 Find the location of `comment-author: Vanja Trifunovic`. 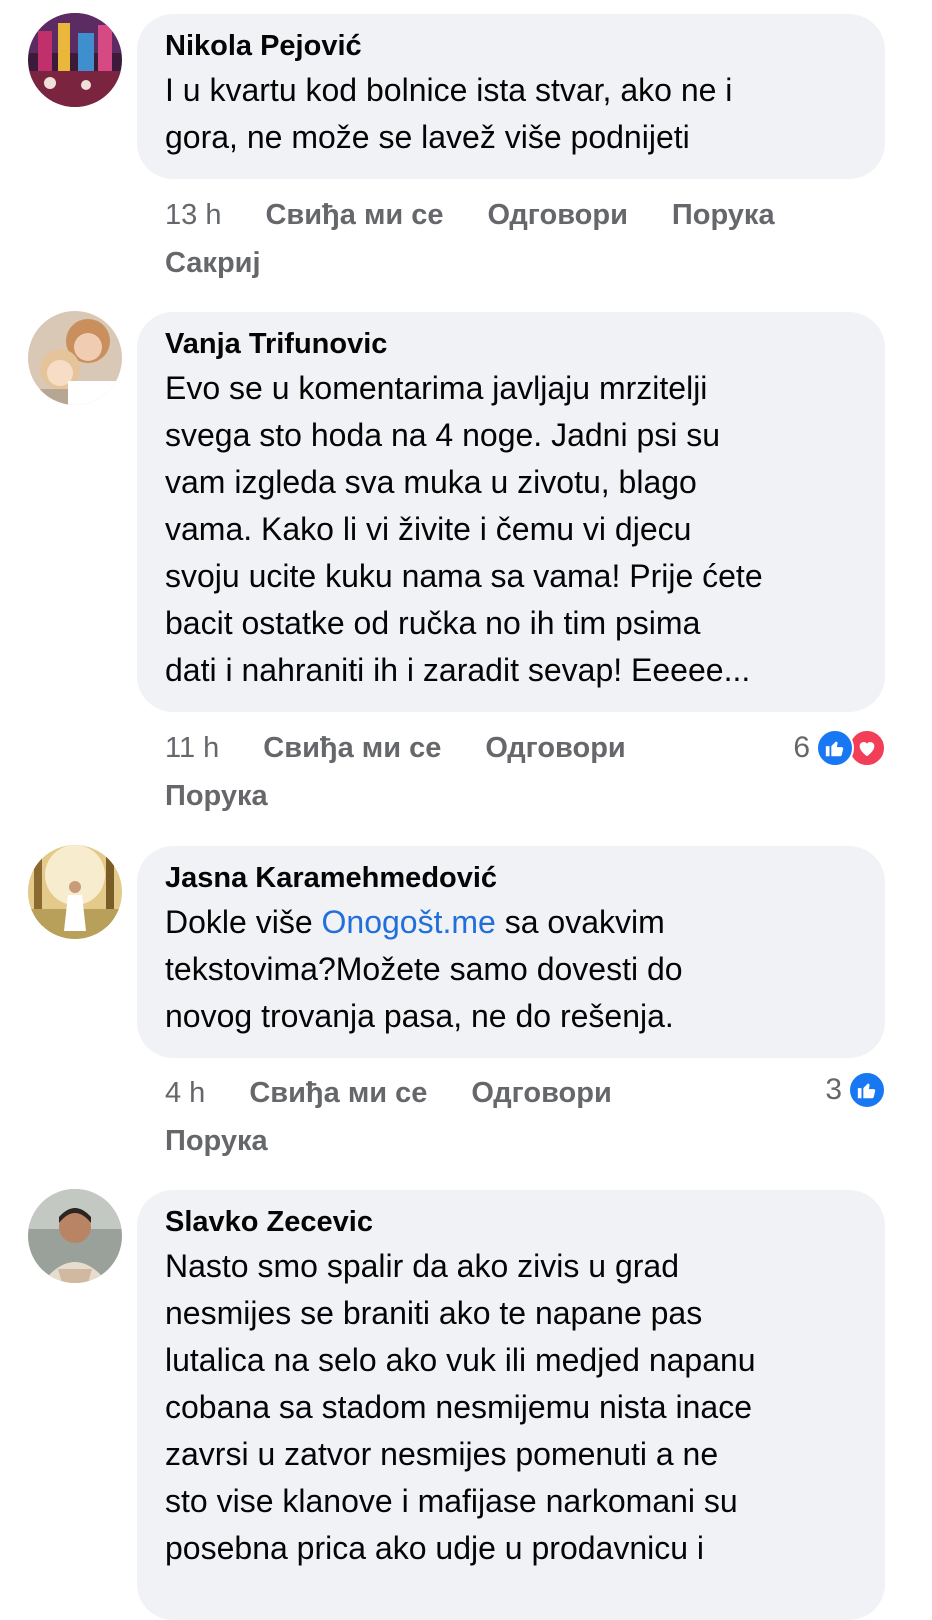

comment-author: Vanja Trifunovic is located at coordinates (510, 344).